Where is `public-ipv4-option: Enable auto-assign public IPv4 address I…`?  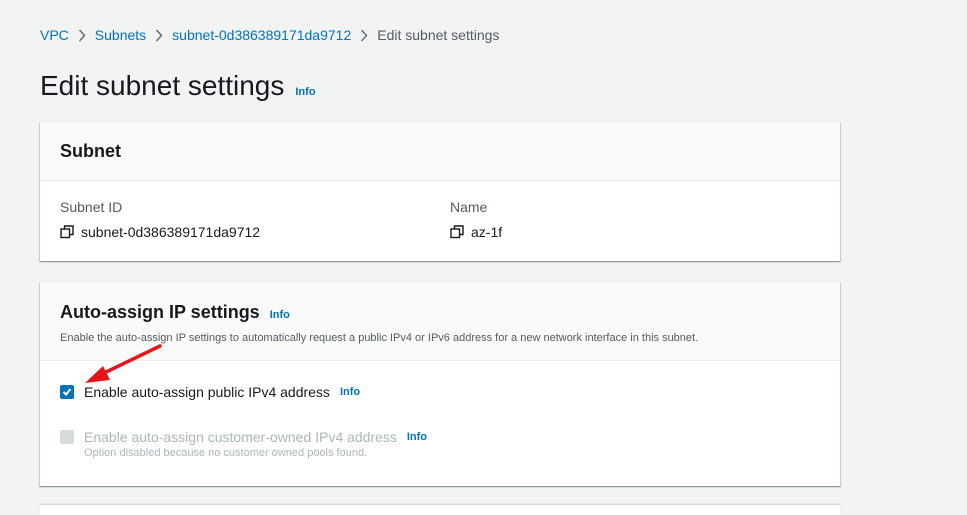 public-ipv4-option: Enable auto-assign public IPv4 address I… is located at coordinates (210, 392).